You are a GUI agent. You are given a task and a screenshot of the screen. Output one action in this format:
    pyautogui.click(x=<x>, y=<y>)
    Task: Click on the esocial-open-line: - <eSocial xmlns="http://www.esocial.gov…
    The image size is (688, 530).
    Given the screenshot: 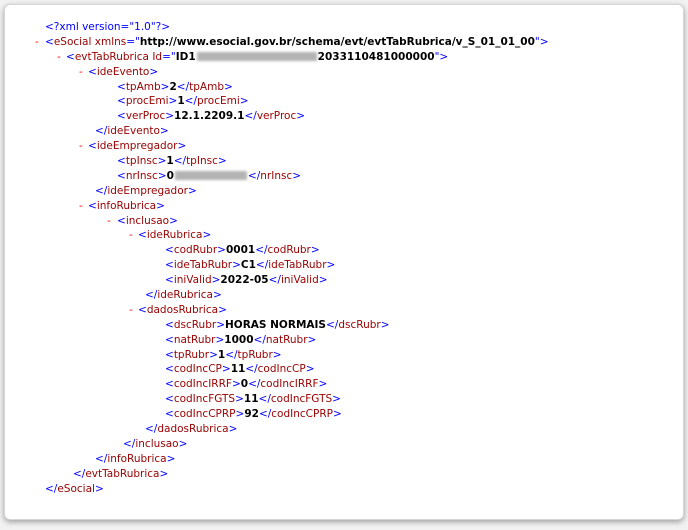 What is the action you would take?
    pyautogui.click(x=292, y=42)
    